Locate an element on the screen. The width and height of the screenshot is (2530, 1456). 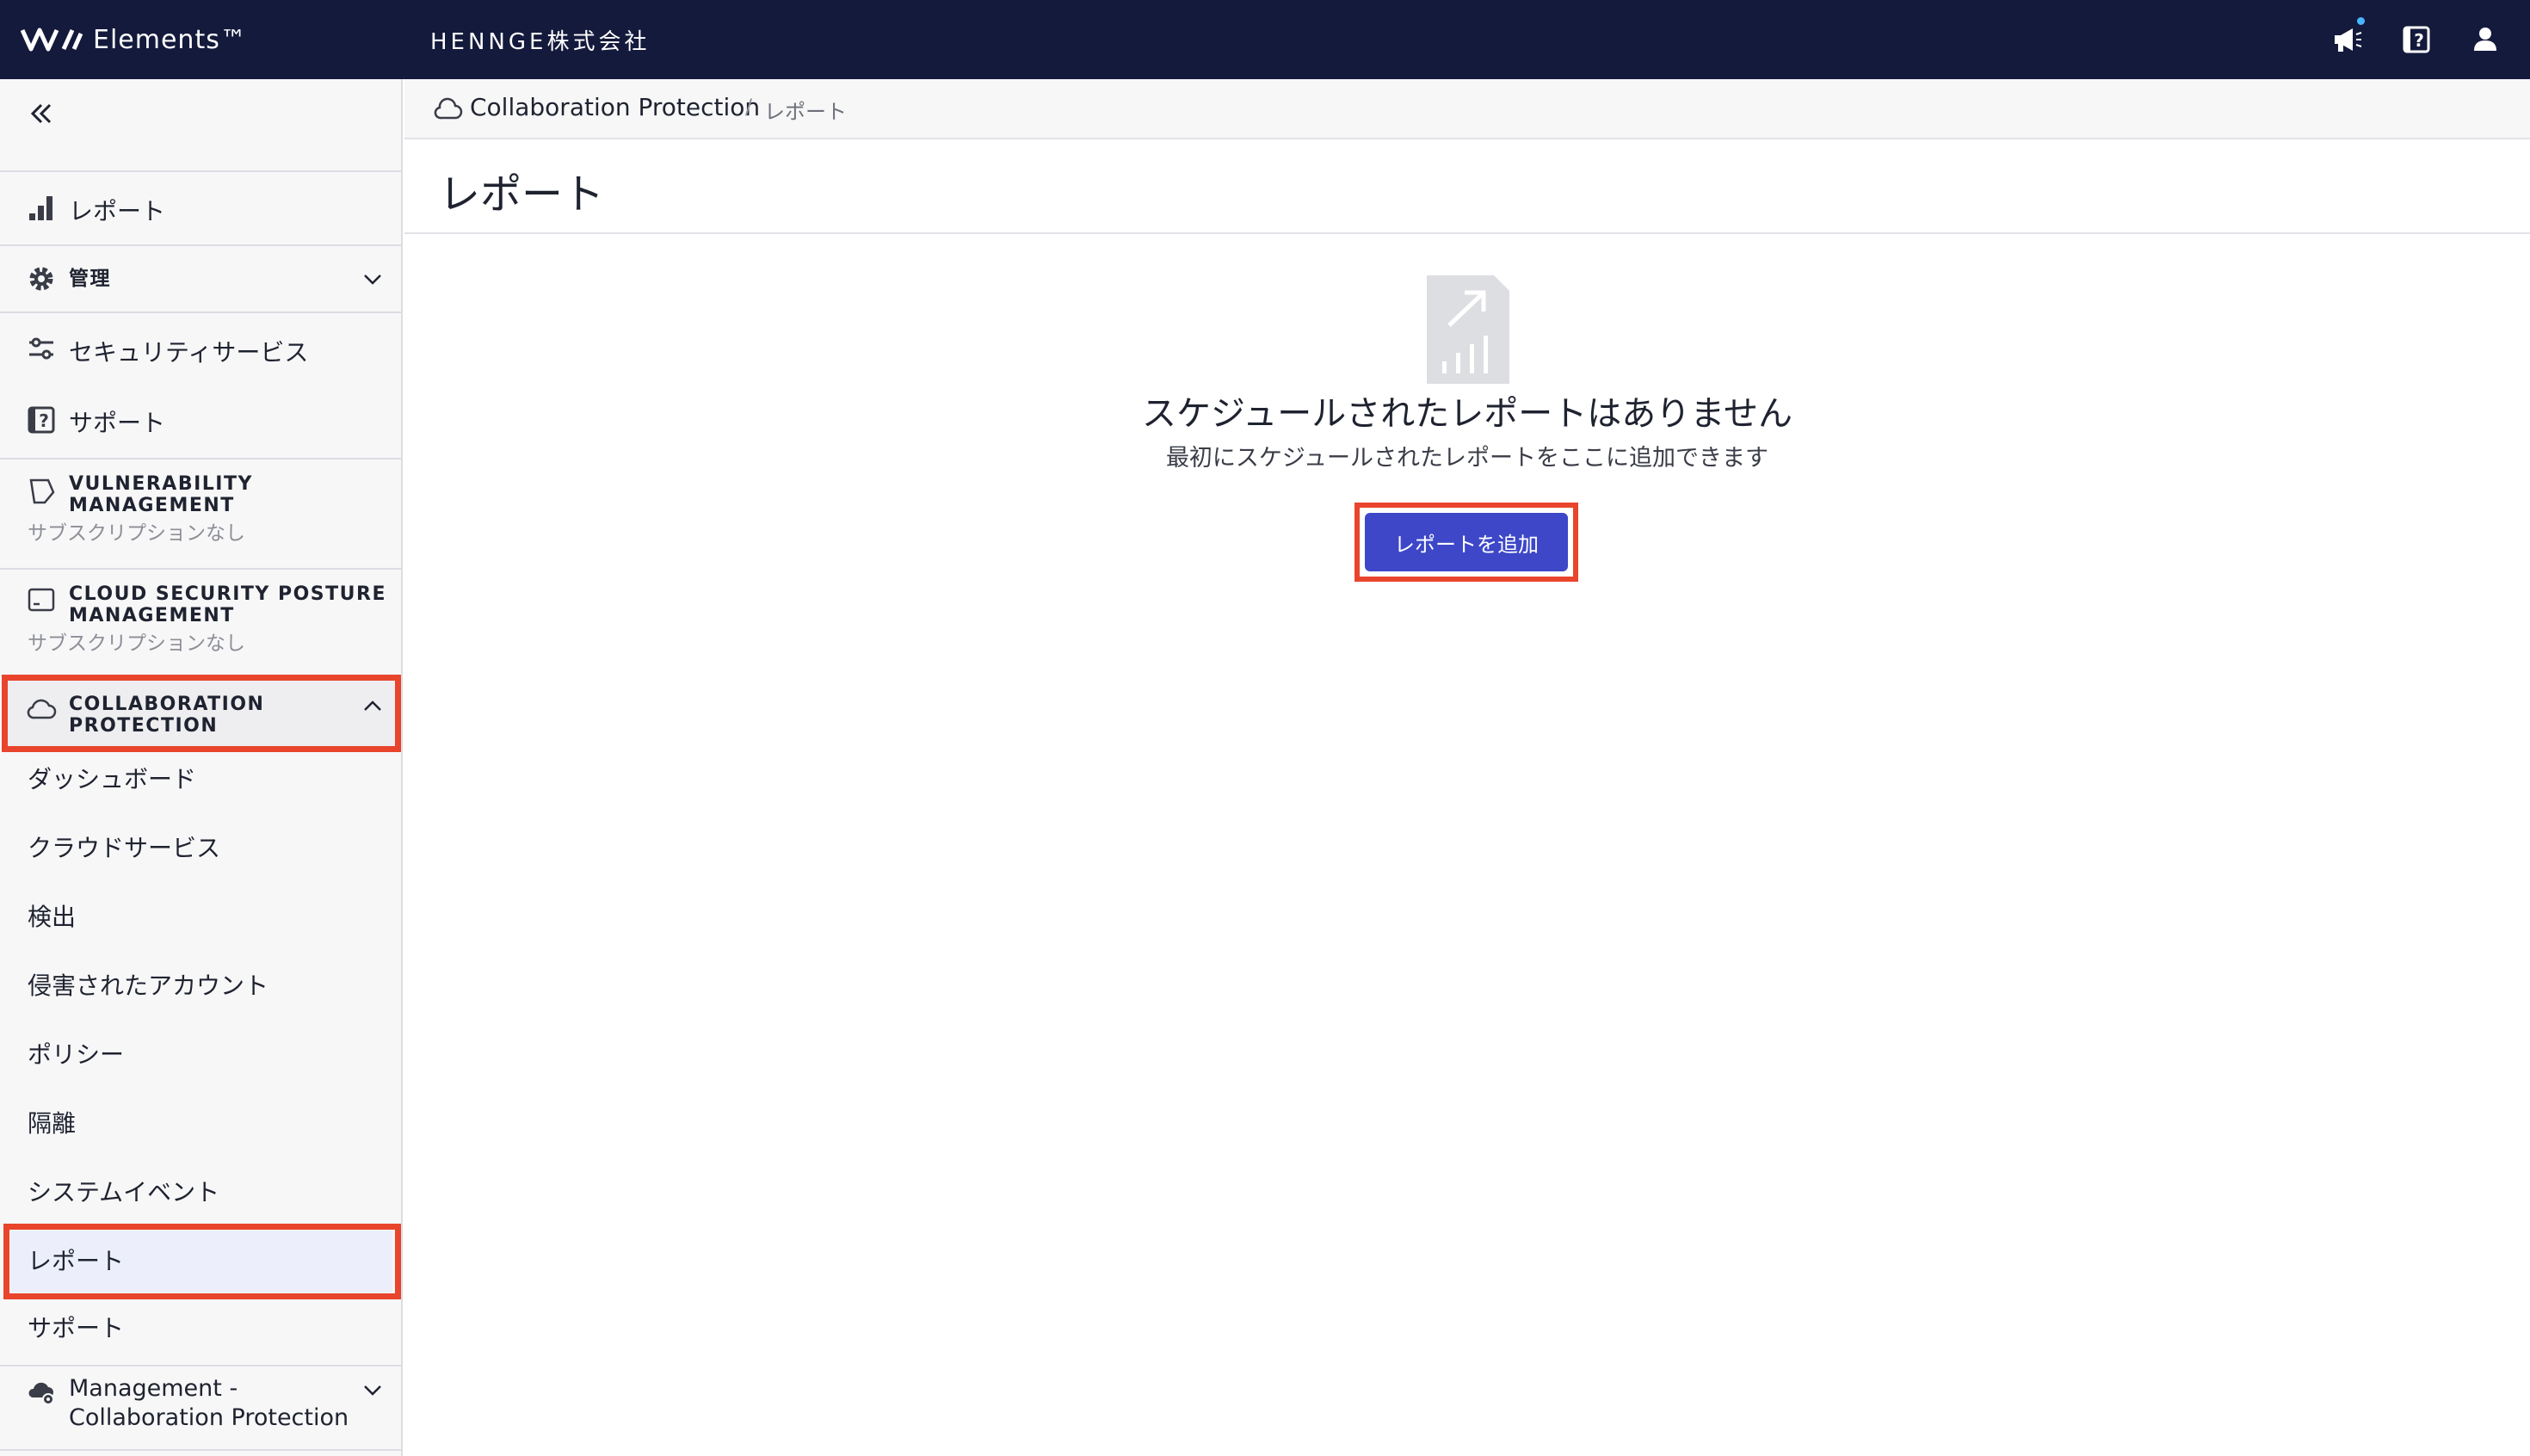
monitor-icon is located at coordinates (41, 600).